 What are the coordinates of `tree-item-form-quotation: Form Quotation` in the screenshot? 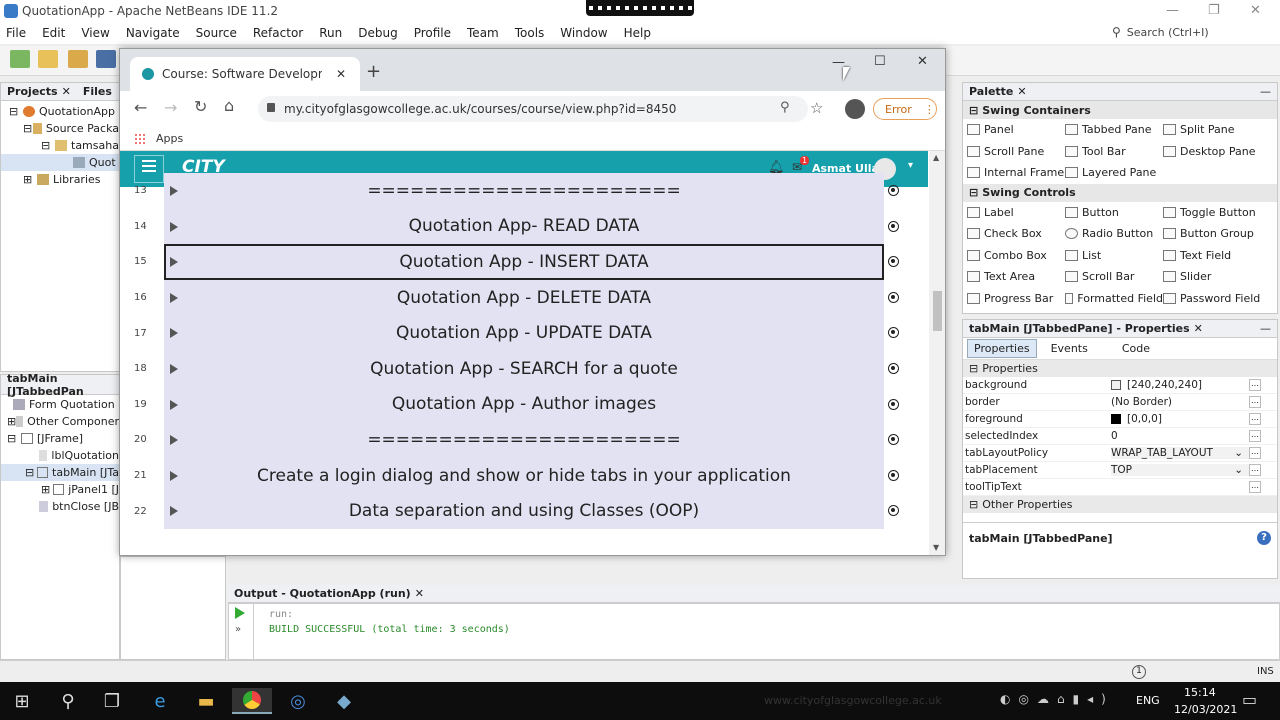 It's located at (60, 404).